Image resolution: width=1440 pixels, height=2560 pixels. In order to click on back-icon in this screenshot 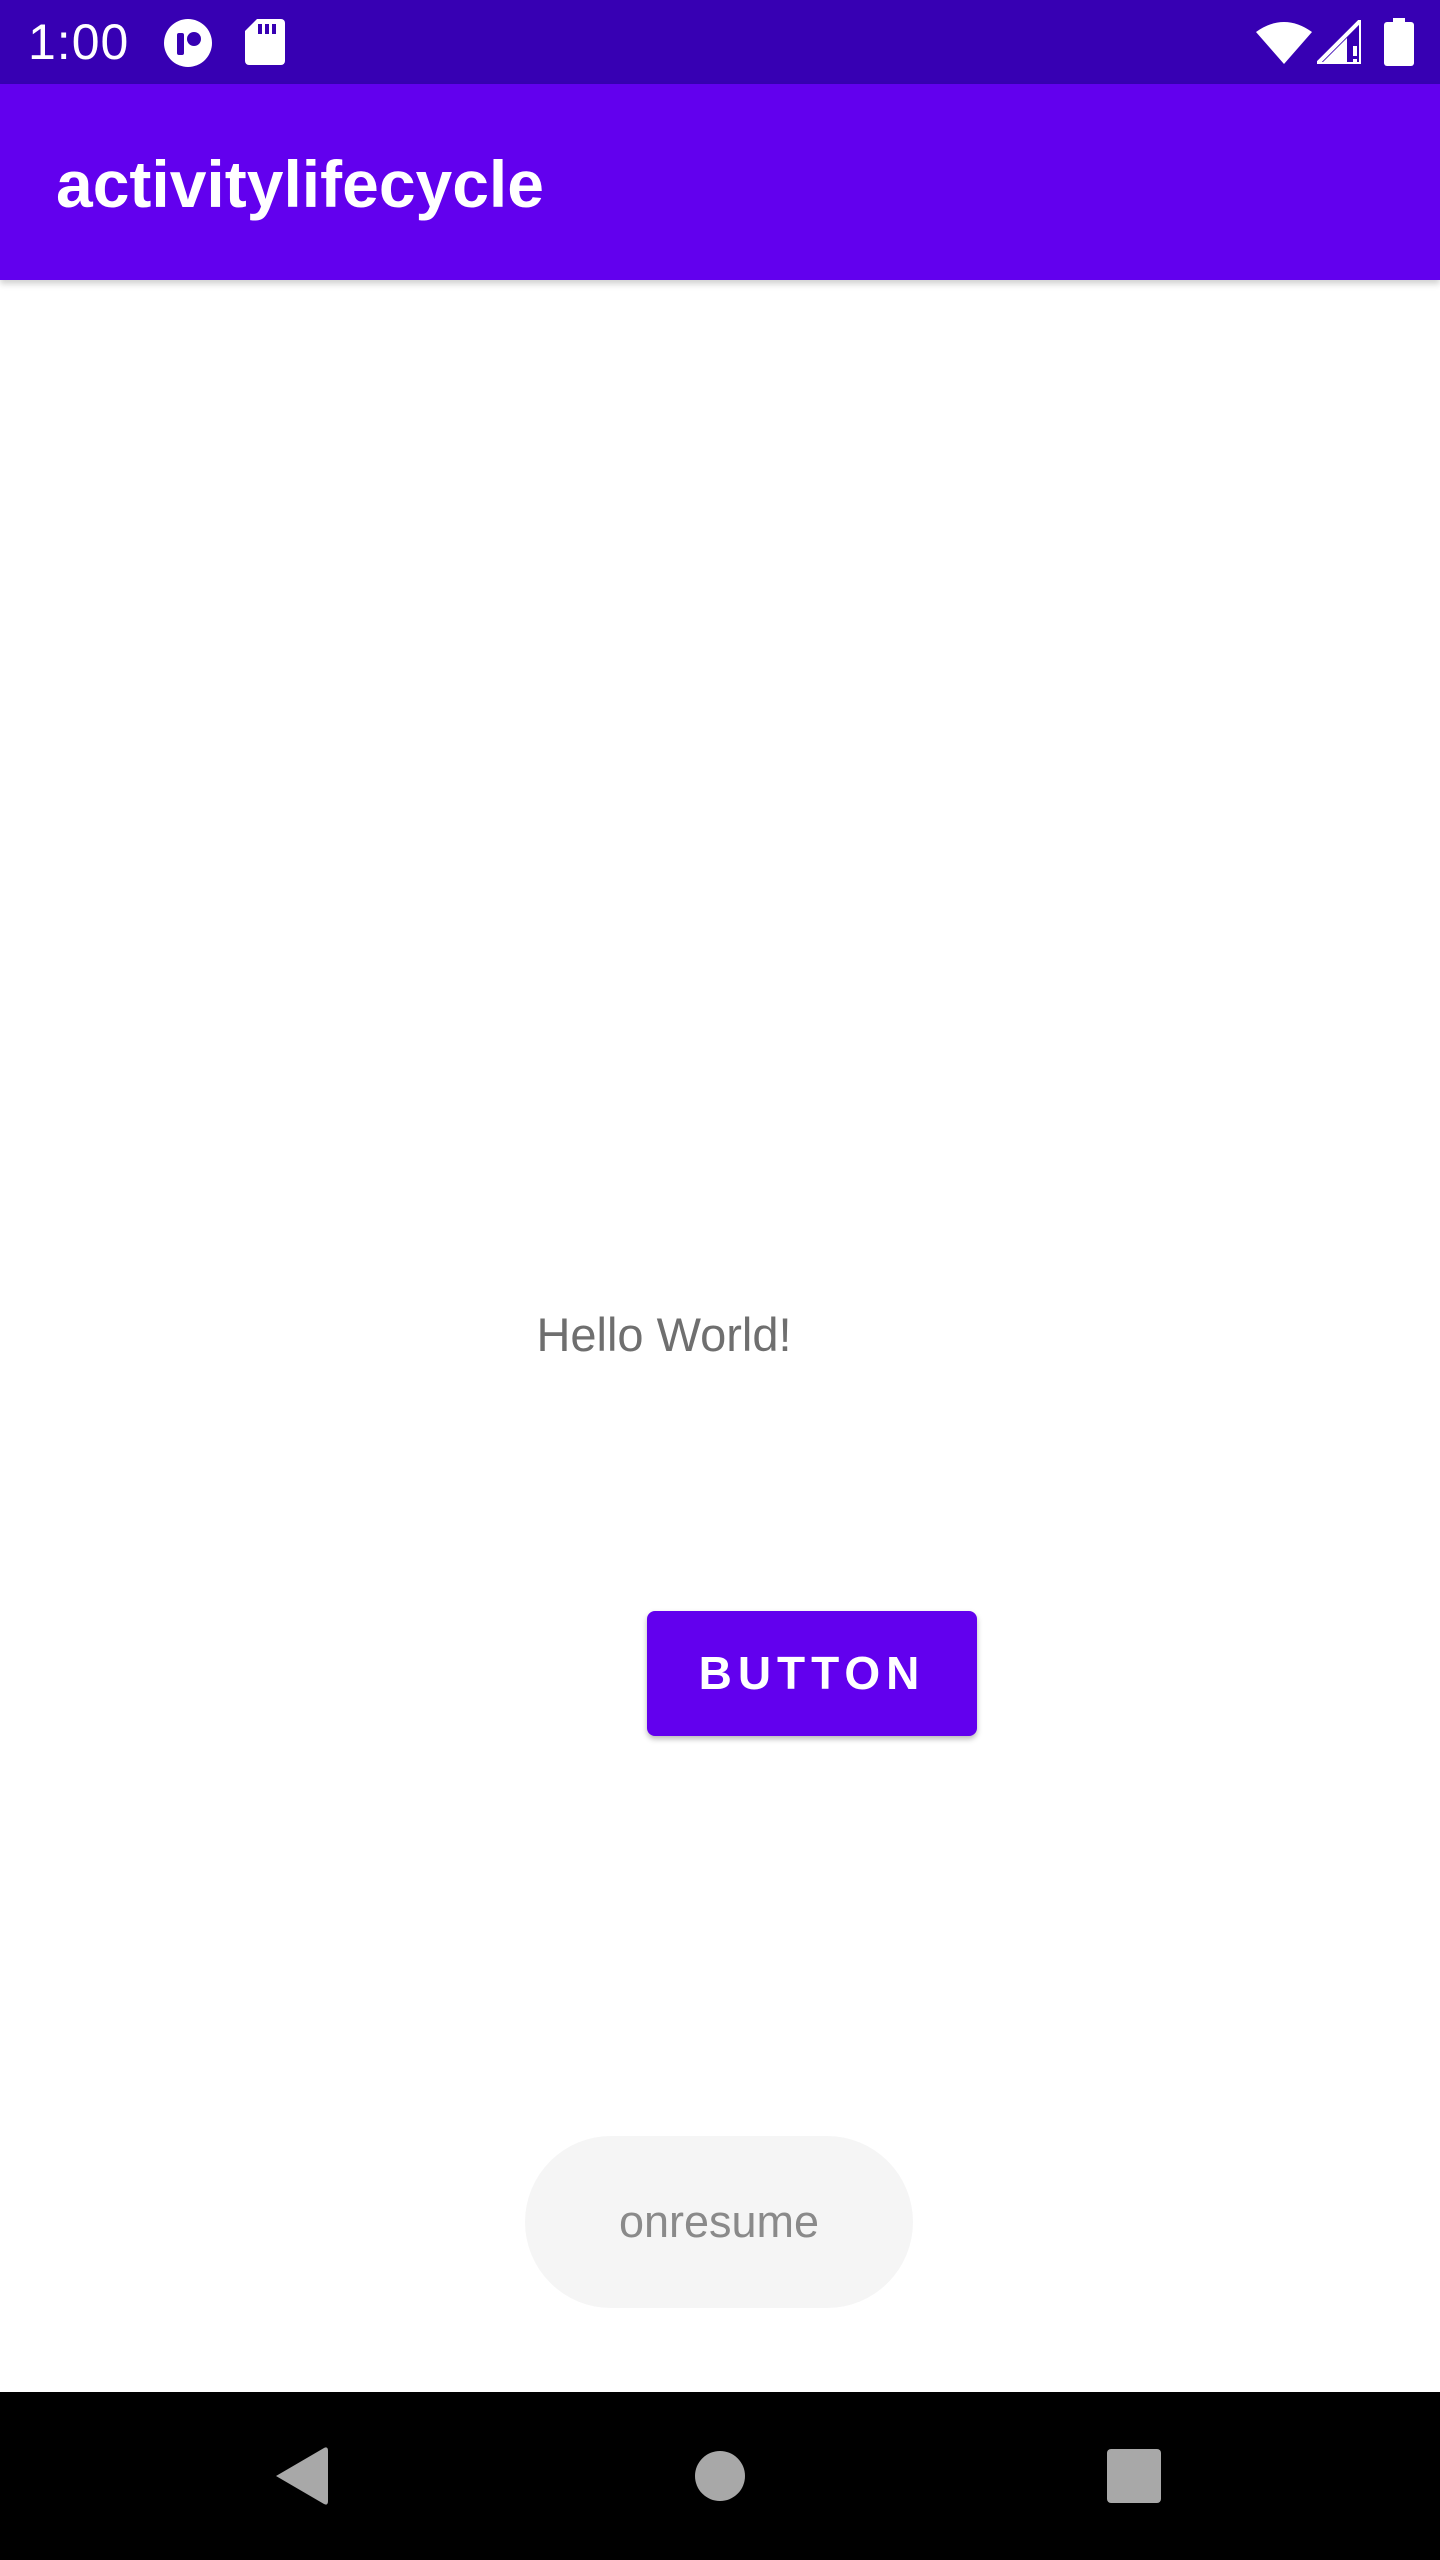, I will do `click(300, 2476)`.